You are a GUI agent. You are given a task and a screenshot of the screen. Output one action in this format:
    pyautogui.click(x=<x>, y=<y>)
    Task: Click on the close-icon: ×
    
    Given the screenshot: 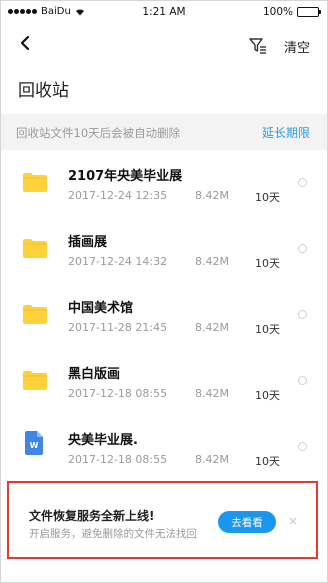 What is the action you would take?
    pyautogui.click(x=293, y=521)
    